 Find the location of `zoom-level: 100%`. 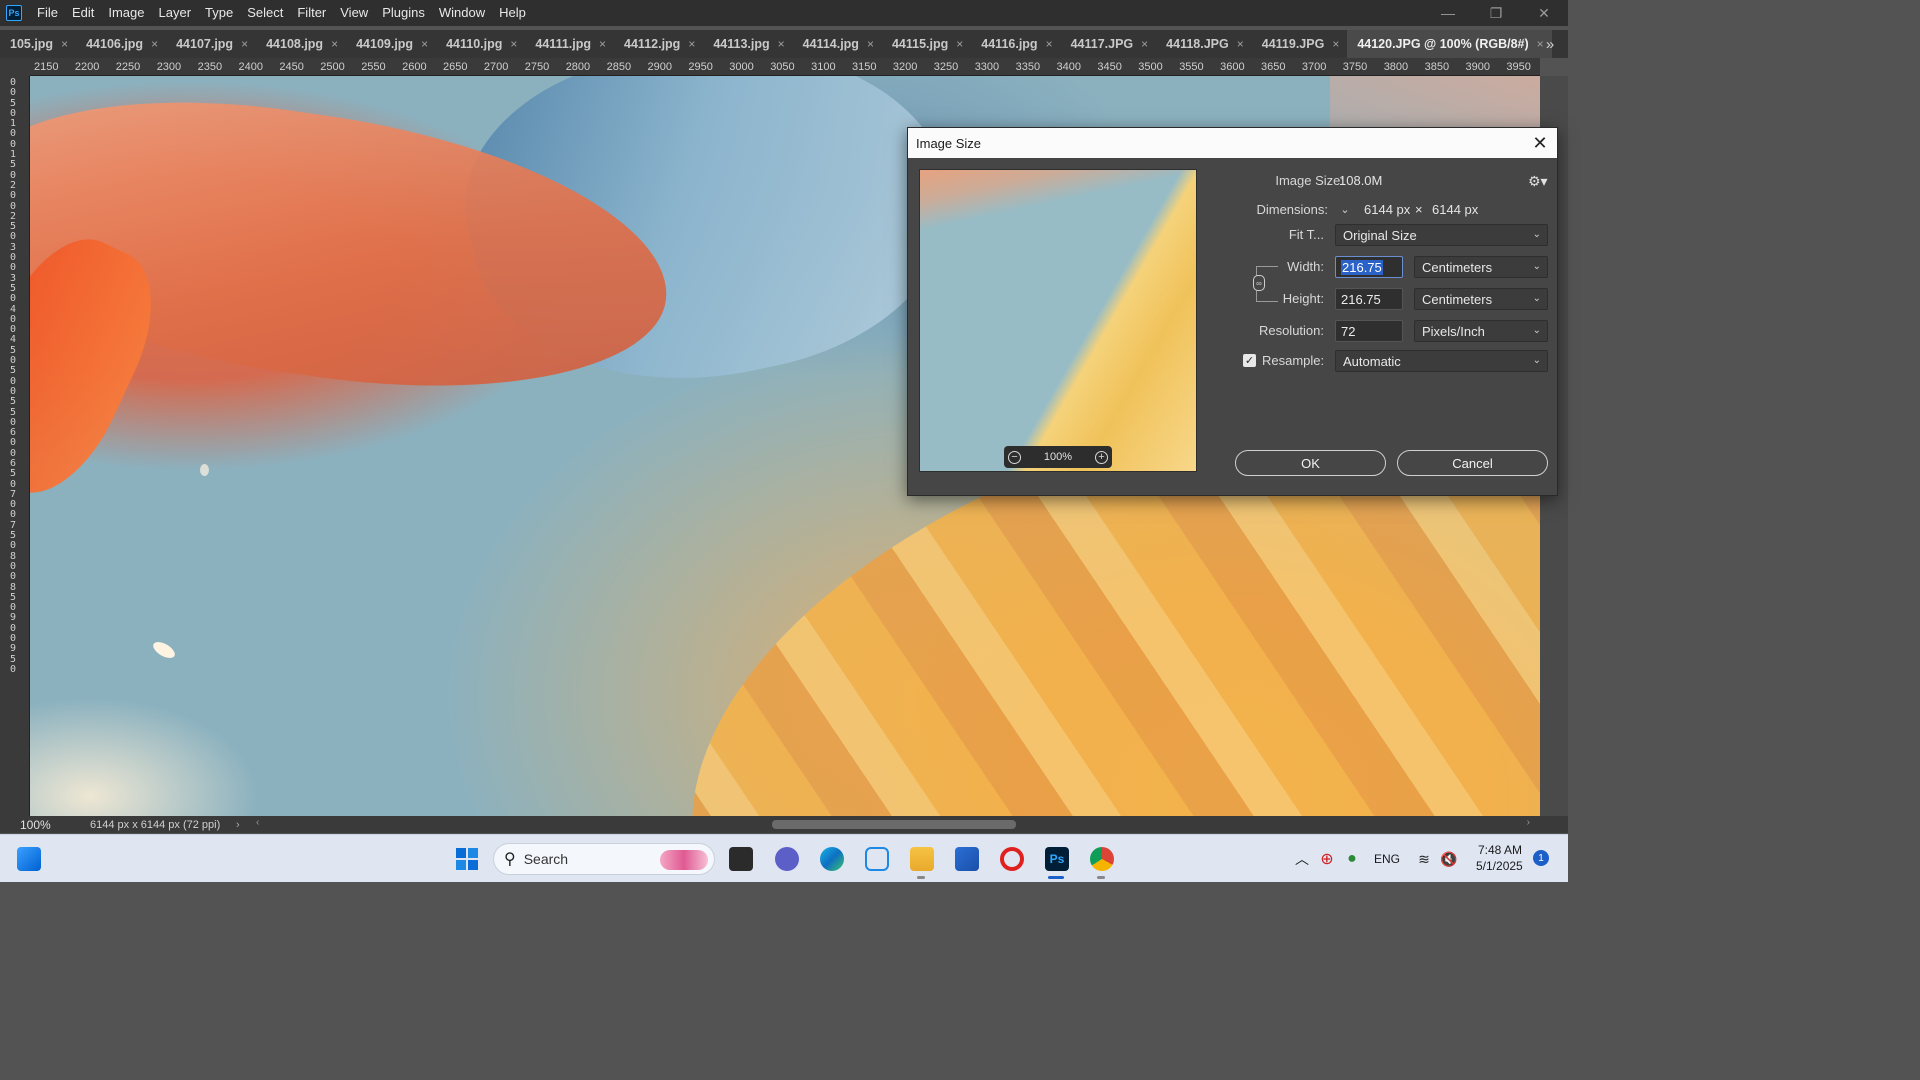

zoom-level: 100% is located at coordinates (41, 825).